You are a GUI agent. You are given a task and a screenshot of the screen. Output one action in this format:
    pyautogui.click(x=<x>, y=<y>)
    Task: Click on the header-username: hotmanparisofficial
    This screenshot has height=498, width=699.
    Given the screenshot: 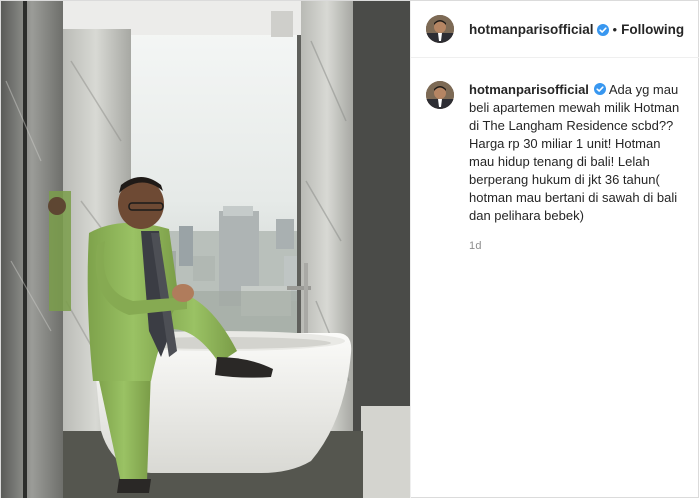 What is the action you would take?
    pyautogui.click(x=531, y=29)
    